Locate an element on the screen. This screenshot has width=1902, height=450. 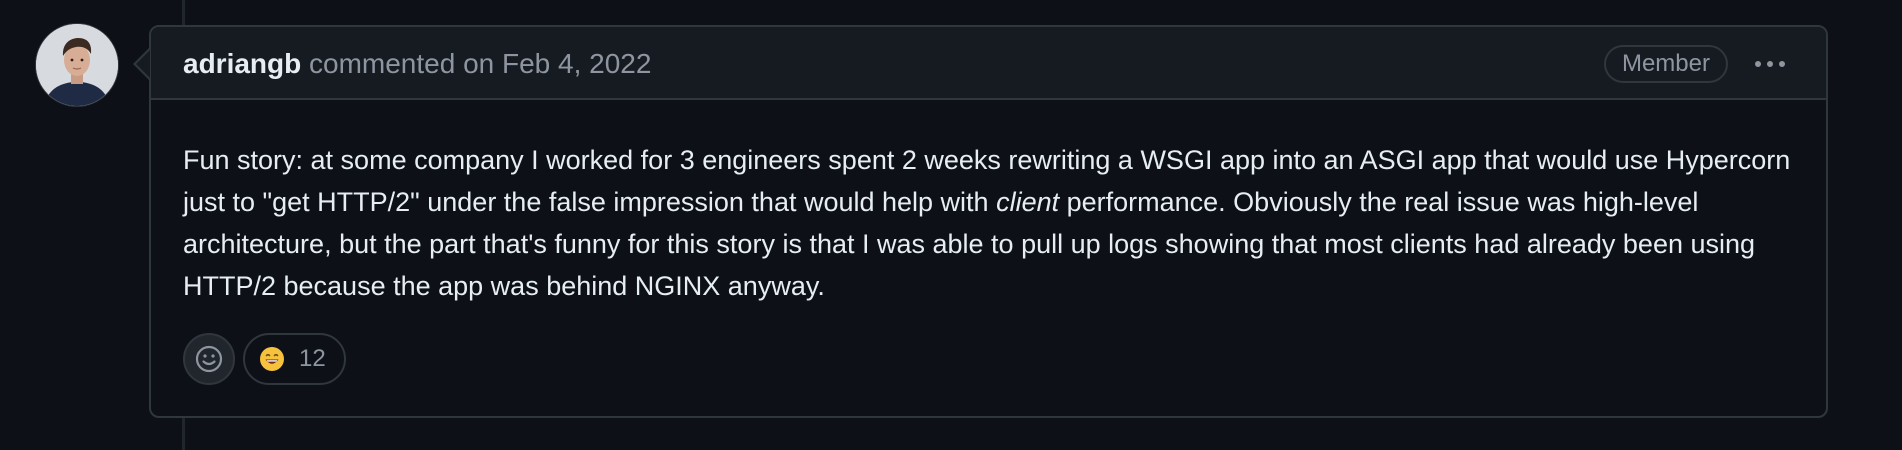
reactions-bar: 12 is located at coordinates (264, 359).